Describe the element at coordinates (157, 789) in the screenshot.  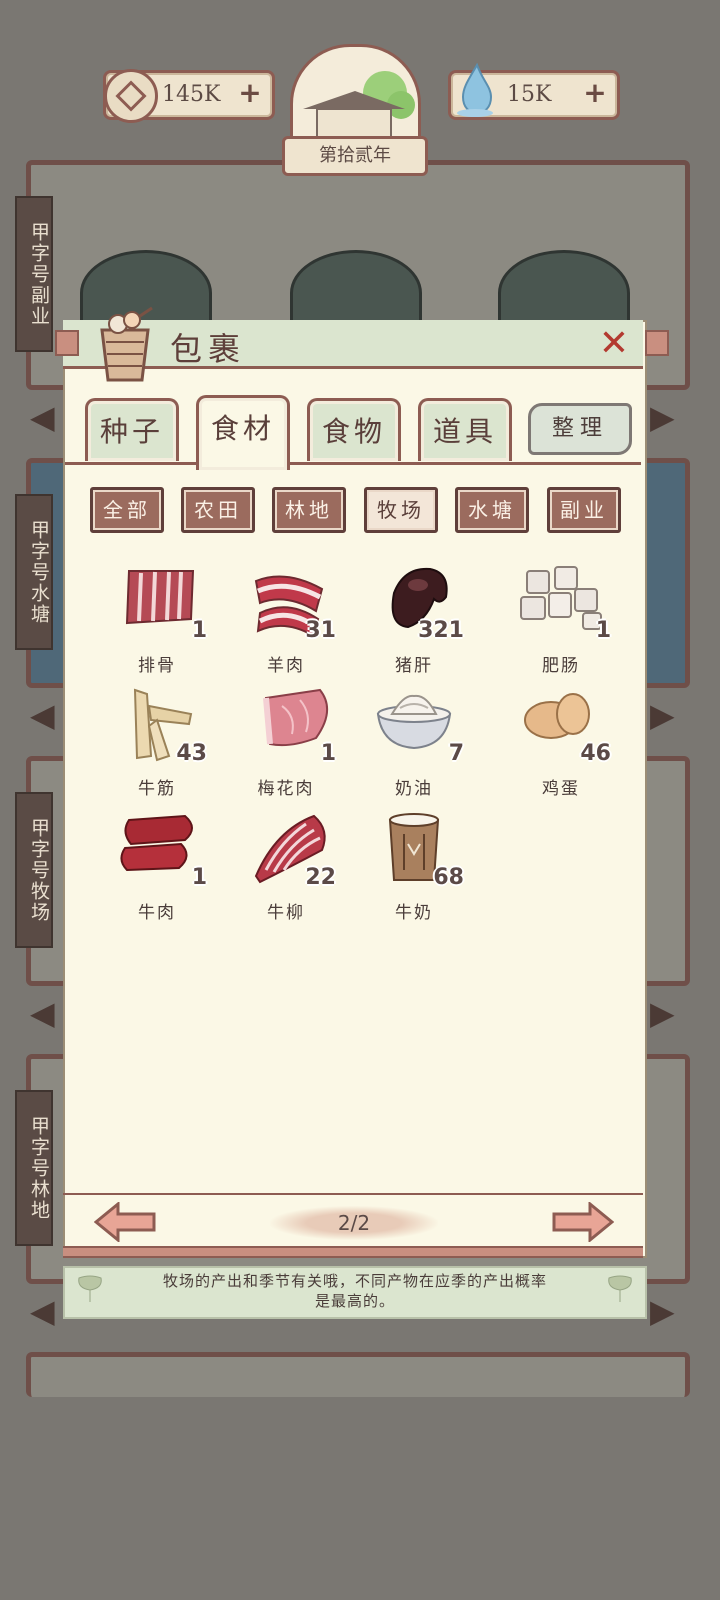
I see `item-name: 牛筋` at that location.